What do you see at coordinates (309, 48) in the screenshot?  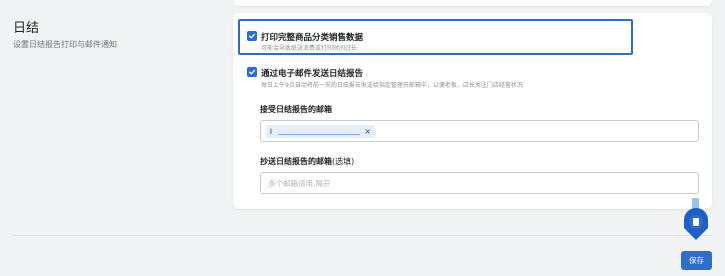 I see `print-full-data-help: 可能会导致纸张浪费或打印时间过长` at bounding box center [309, 48].